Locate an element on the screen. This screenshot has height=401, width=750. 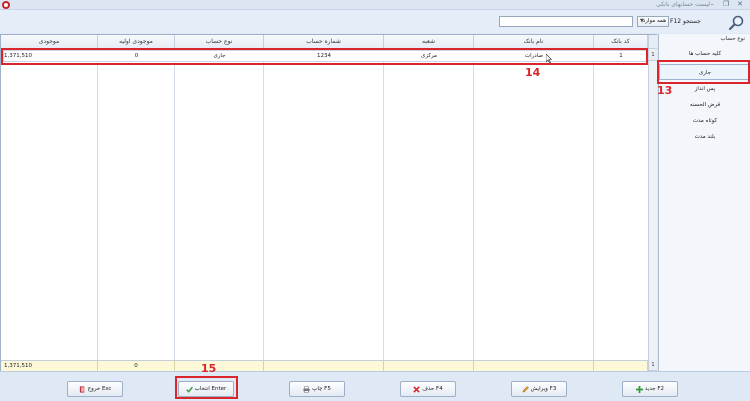
edit-button: ویرایش F3 is located at coordinates (539, 389).